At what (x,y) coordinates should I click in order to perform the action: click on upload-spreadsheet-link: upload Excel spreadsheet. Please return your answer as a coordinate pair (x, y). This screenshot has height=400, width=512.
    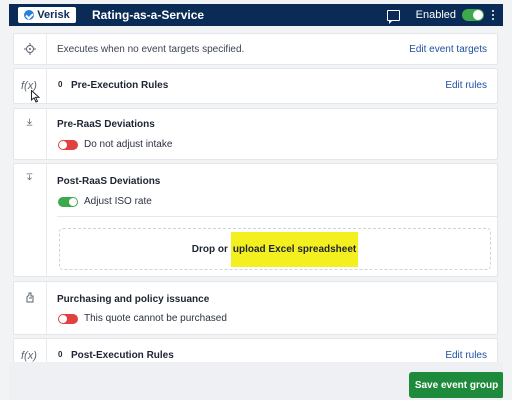
    Looking at the image, I should click on (294, 249).